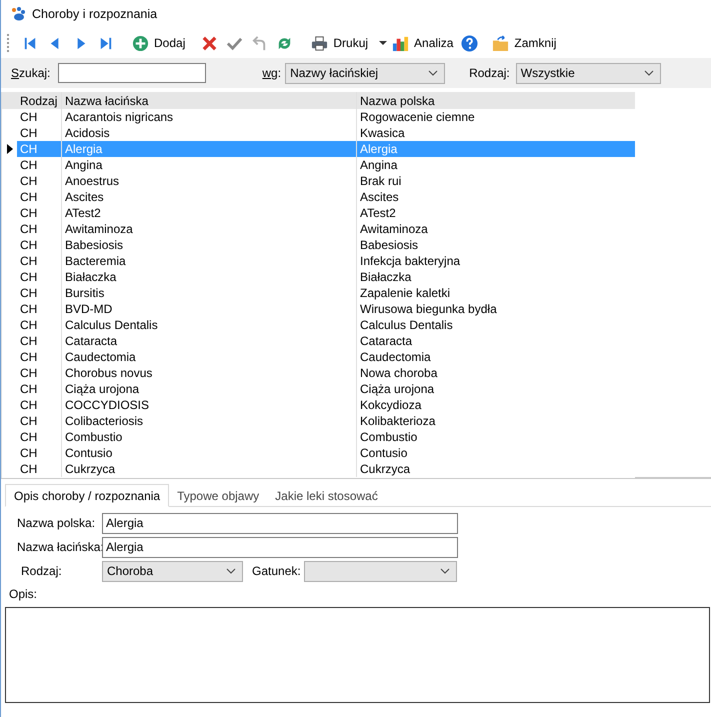  I want to click on table-row: CH Contusio Contusio, so click(318, 453).